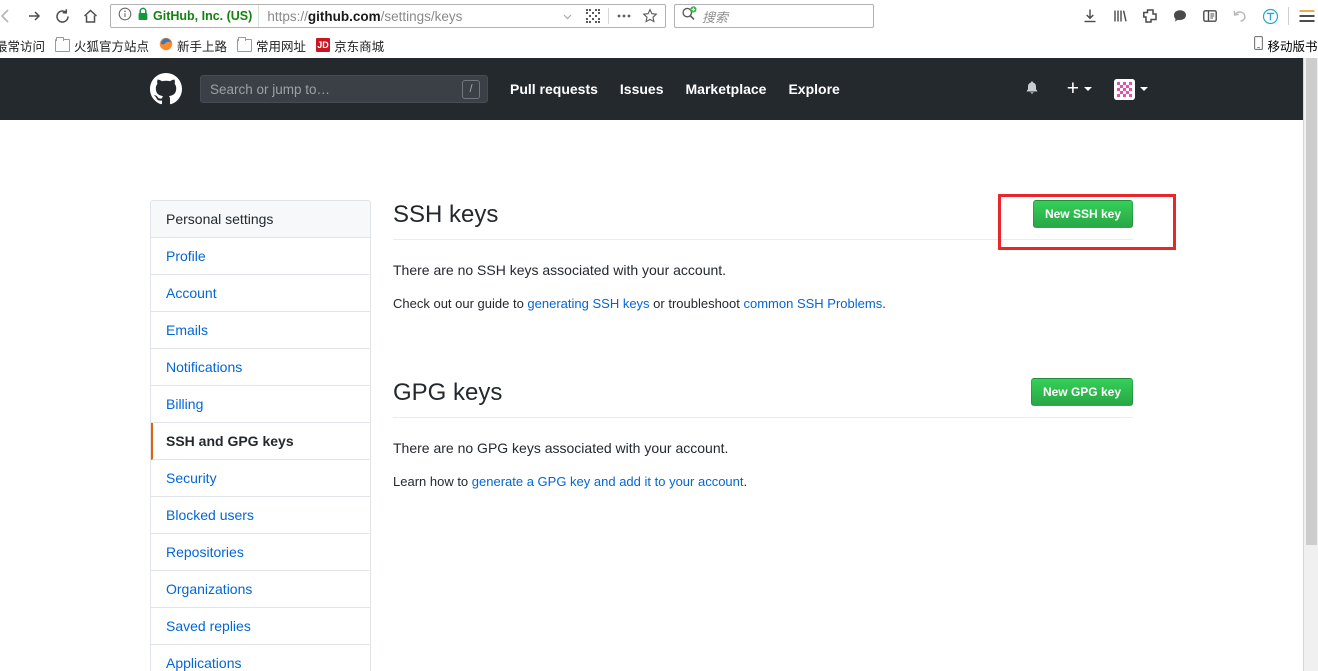 This screenshot has width=1318, height=671. I want to click on url-text: https://github.com/settings/keys, so click(406, 16).